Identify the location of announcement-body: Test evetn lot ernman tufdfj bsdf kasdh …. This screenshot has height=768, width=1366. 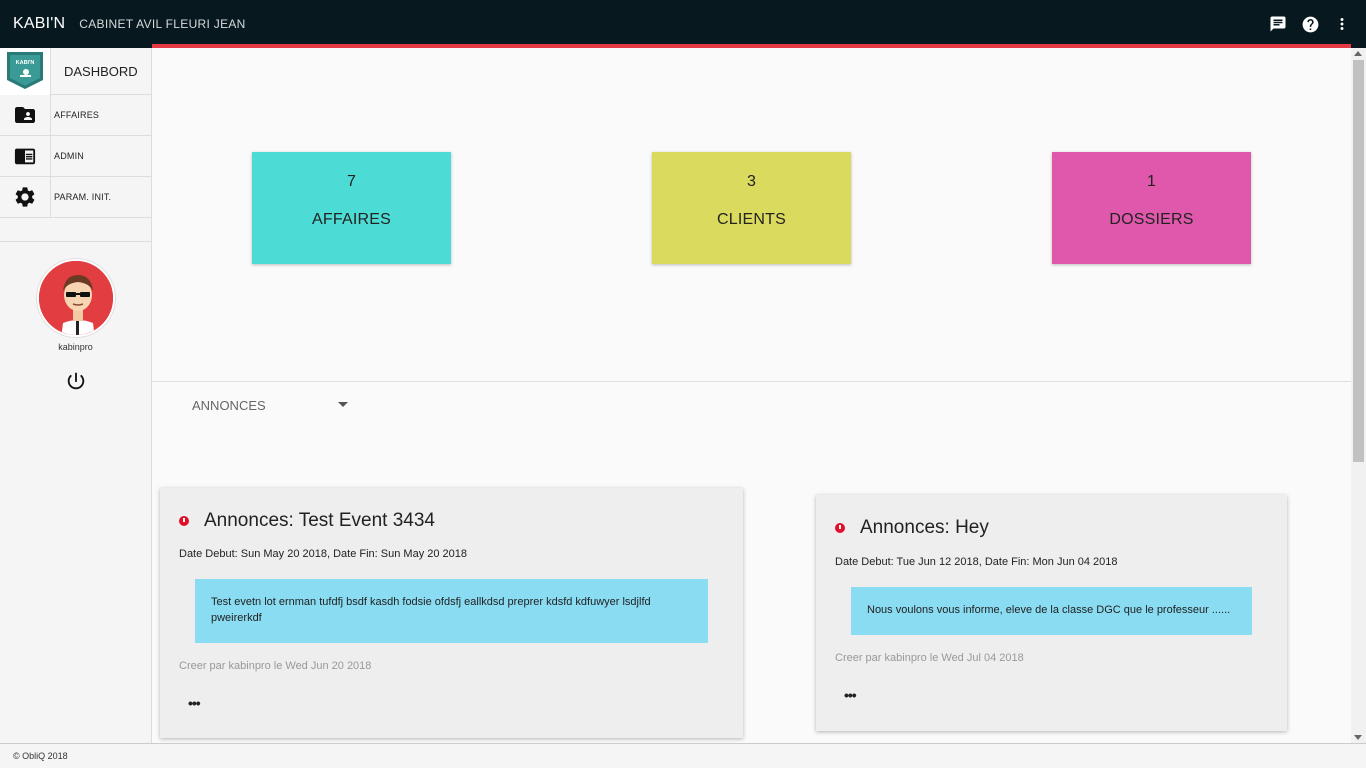
(451, 611).